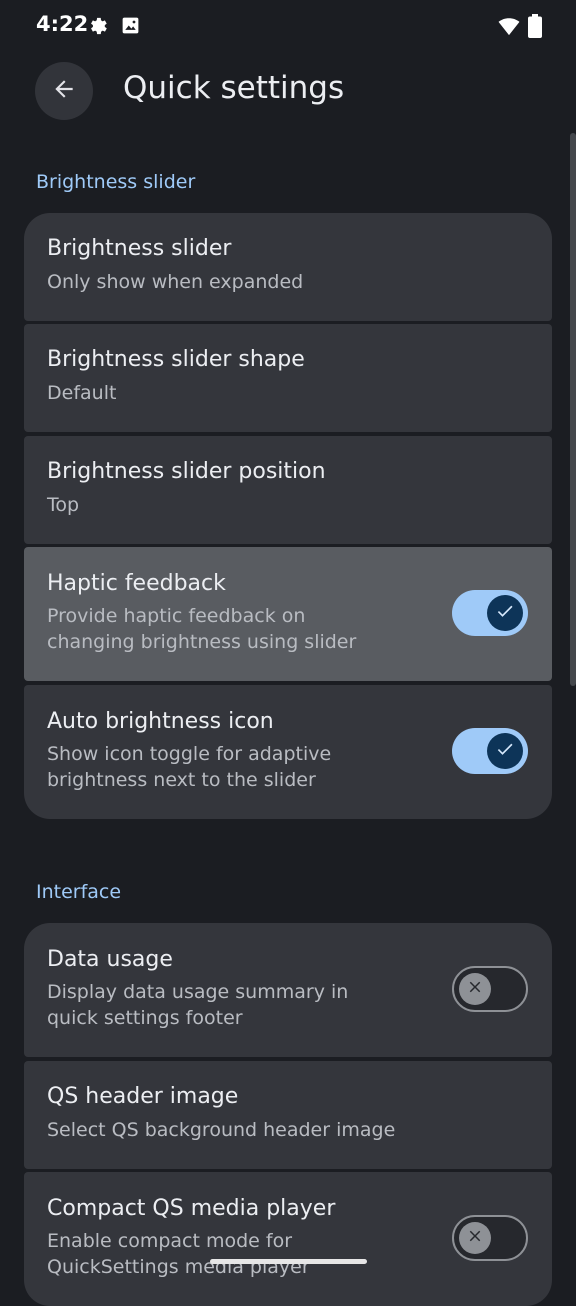 This screenshot has width=576, height=1306. Describe the element at coordinates (82, 393) in the screenshot. I see `setting-subtitle: Default` at that location.